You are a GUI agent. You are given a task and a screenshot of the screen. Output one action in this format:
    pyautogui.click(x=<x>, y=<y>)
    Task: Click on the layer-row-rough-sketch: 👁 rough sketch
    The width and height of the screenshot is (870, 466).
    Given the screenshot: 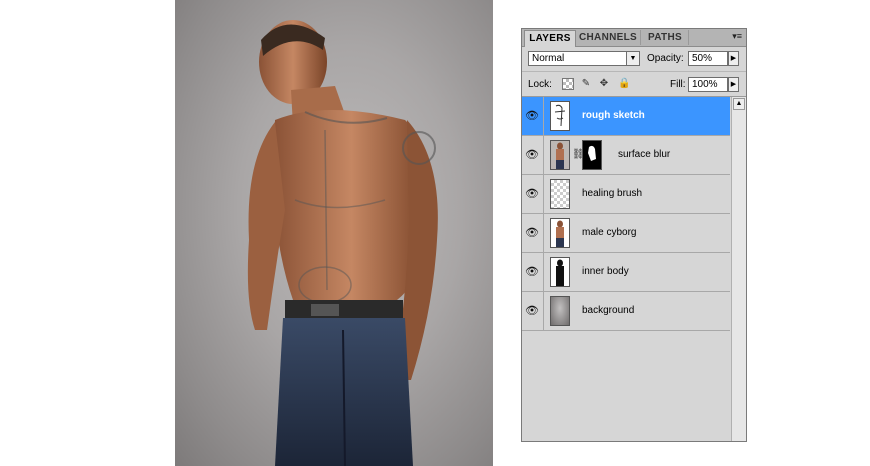 What is the action you would take?
    pyautogui.click(x=626, y=116)
    